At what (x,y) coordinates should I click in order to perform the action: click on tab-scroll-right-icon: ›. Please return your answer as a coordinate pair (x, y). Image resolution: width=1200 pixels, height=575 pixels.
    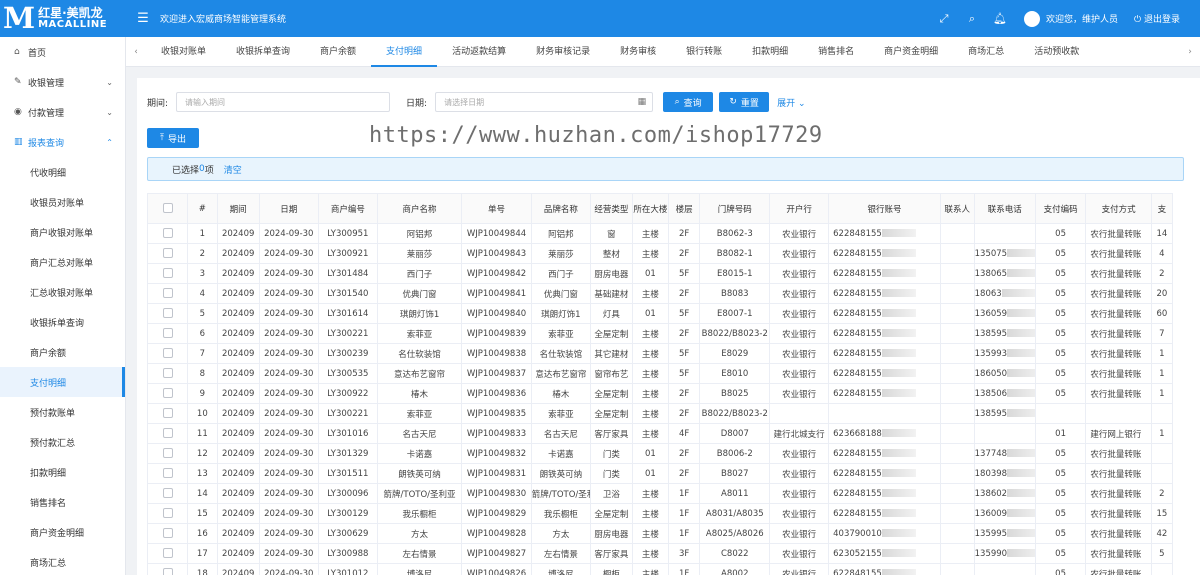
    Looking at the image, I should click on (1190, 52).